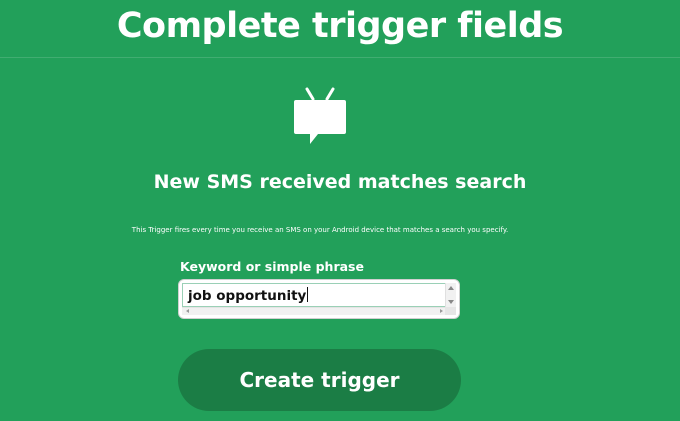 The image size is (680, 421). I want to click on keyword-field-label: Keyword or simple phrase, so click(272, 266).